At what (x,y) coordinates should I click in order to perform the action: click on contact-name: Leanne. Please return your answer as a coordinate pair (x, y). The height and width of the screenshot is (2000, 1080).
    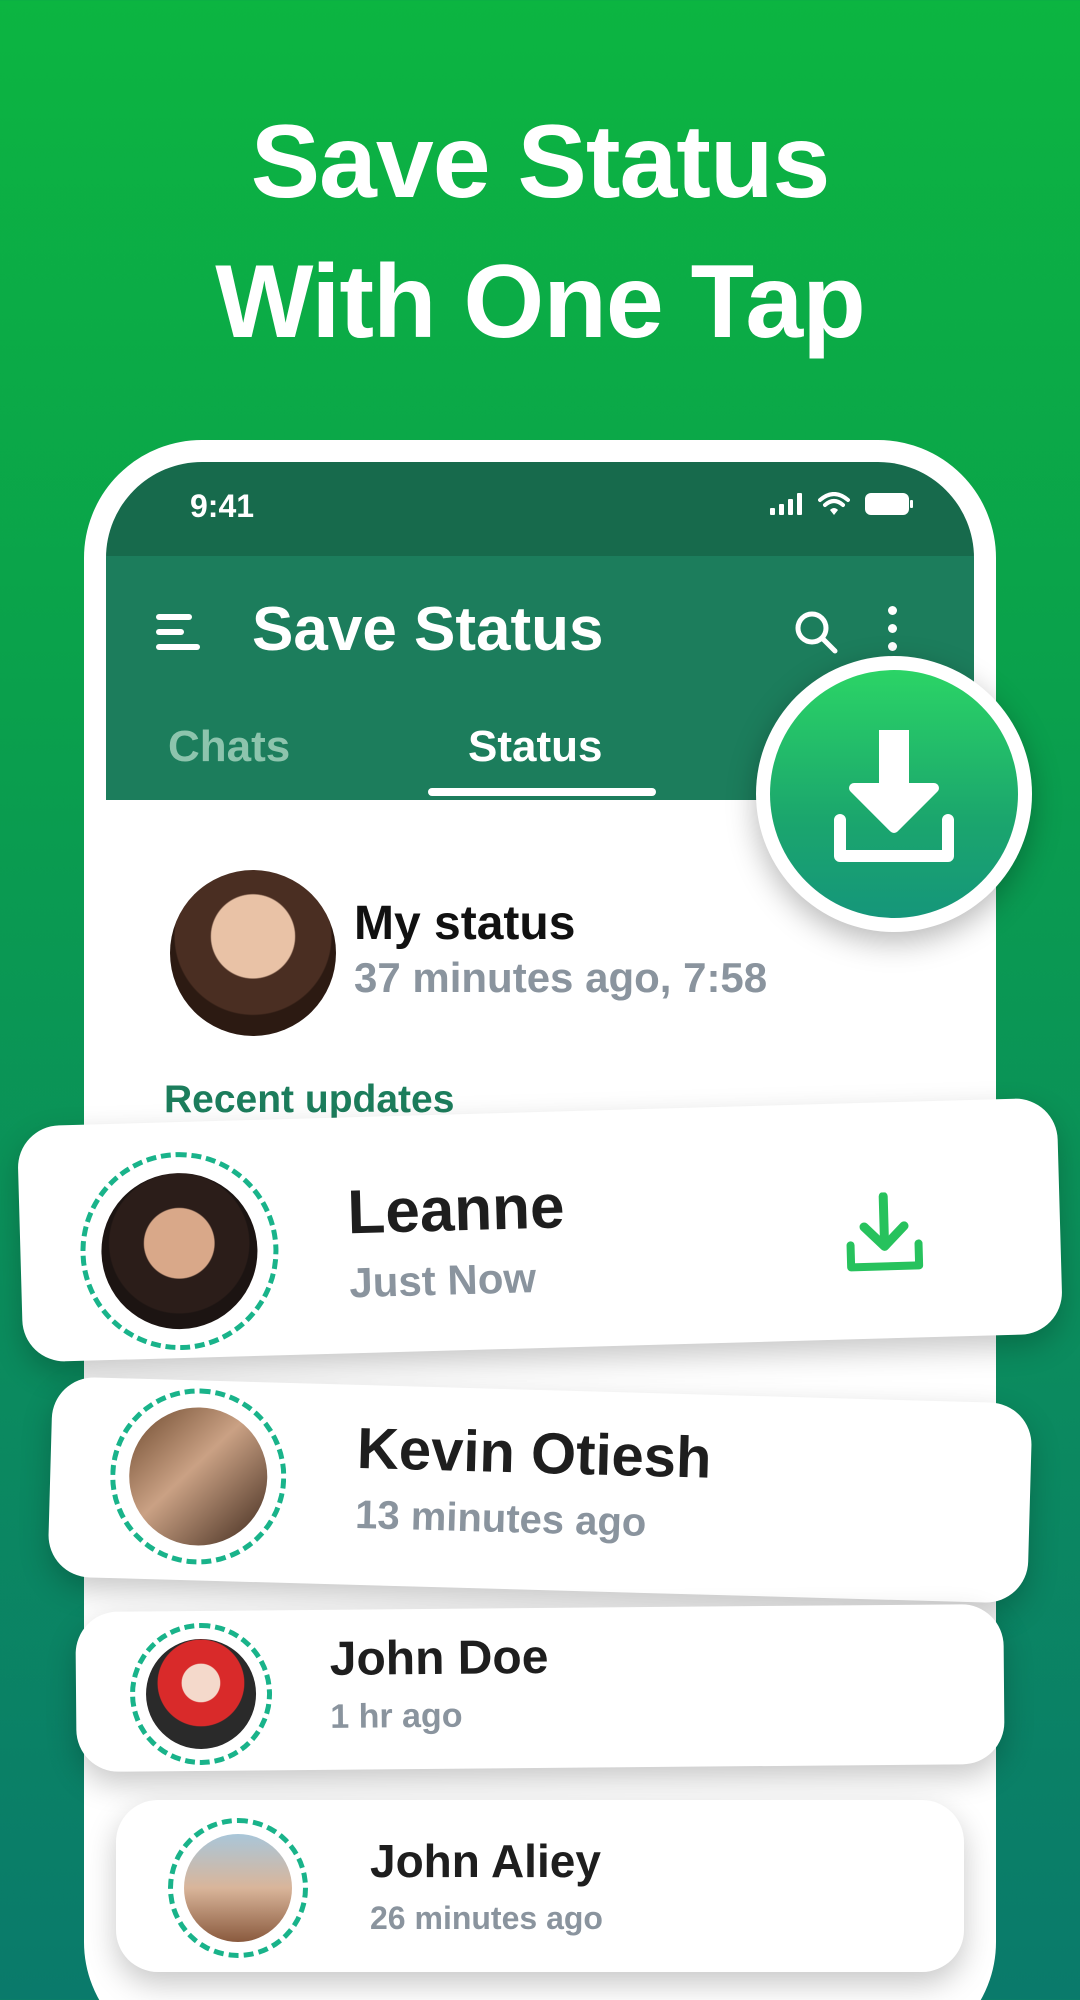
    Looking at the image, I should click on (456, 1210).